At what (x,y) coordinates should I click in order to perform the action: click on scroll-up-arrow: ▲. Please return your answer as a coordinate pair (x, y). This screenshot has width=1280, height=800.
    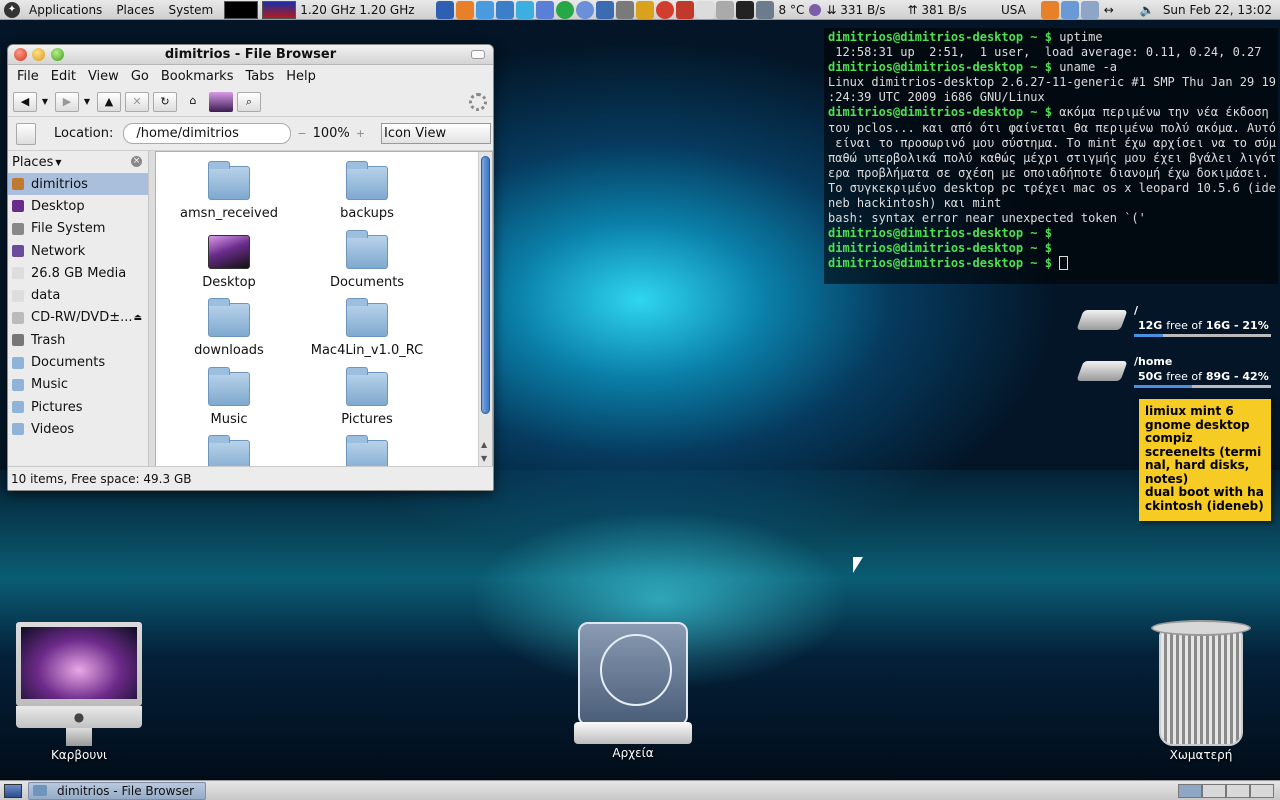
    Looking at the image, I should click on (484, 444).